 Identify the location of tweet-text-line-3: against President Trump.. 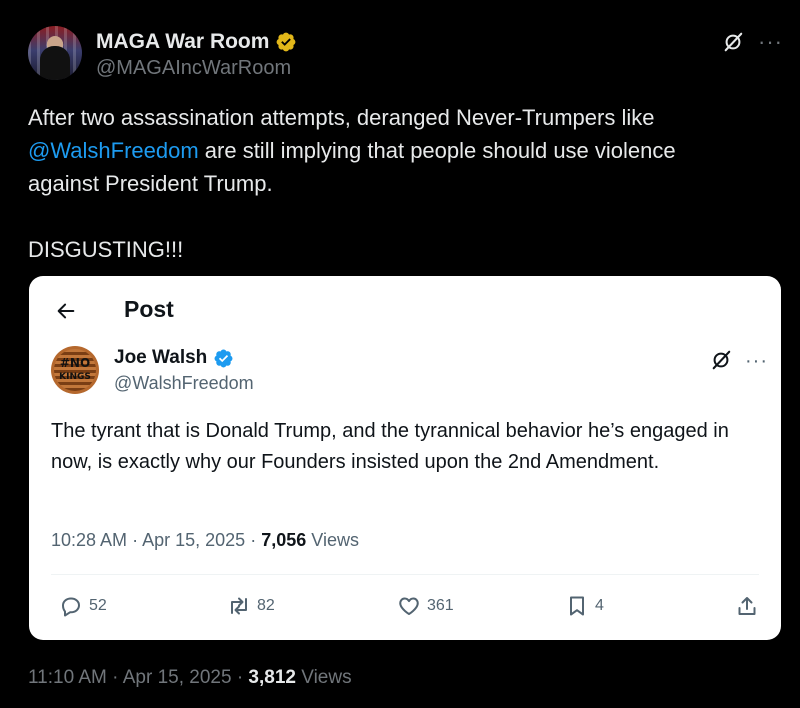
(150, 183).